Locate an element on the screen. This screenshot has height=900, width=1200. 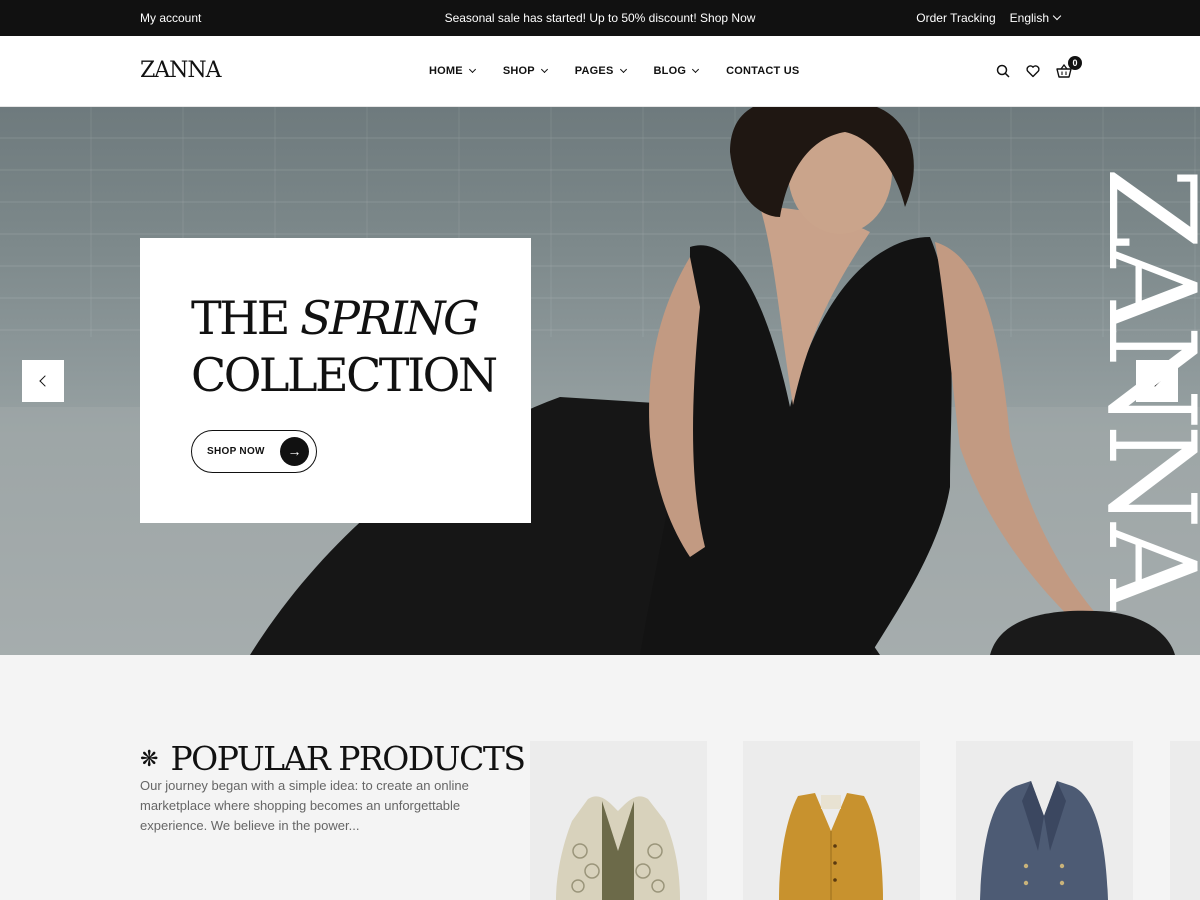
arrow-right-icon: → is located at coordinates (294, 451).